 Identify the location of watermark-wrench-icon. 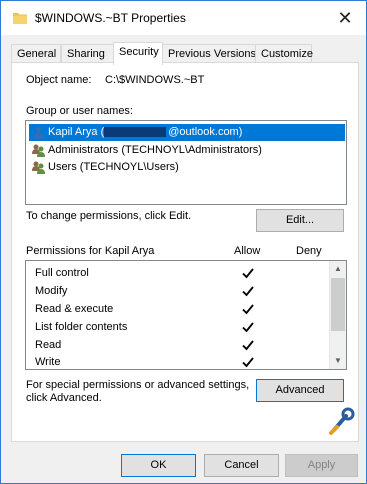
(342, 421).